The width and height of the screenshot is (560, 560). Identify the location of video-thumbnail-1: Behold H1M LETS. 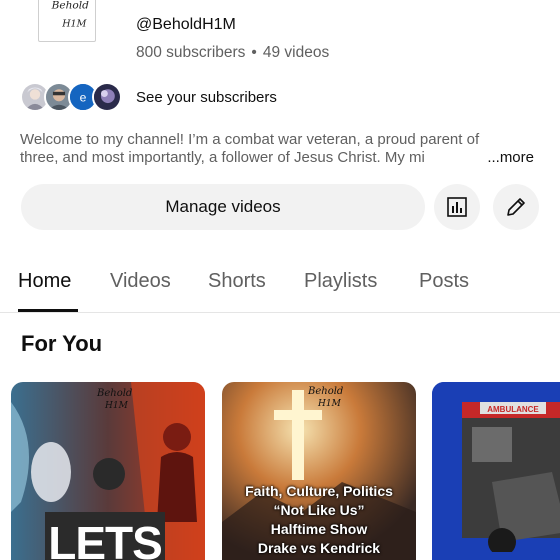
(108, 471).